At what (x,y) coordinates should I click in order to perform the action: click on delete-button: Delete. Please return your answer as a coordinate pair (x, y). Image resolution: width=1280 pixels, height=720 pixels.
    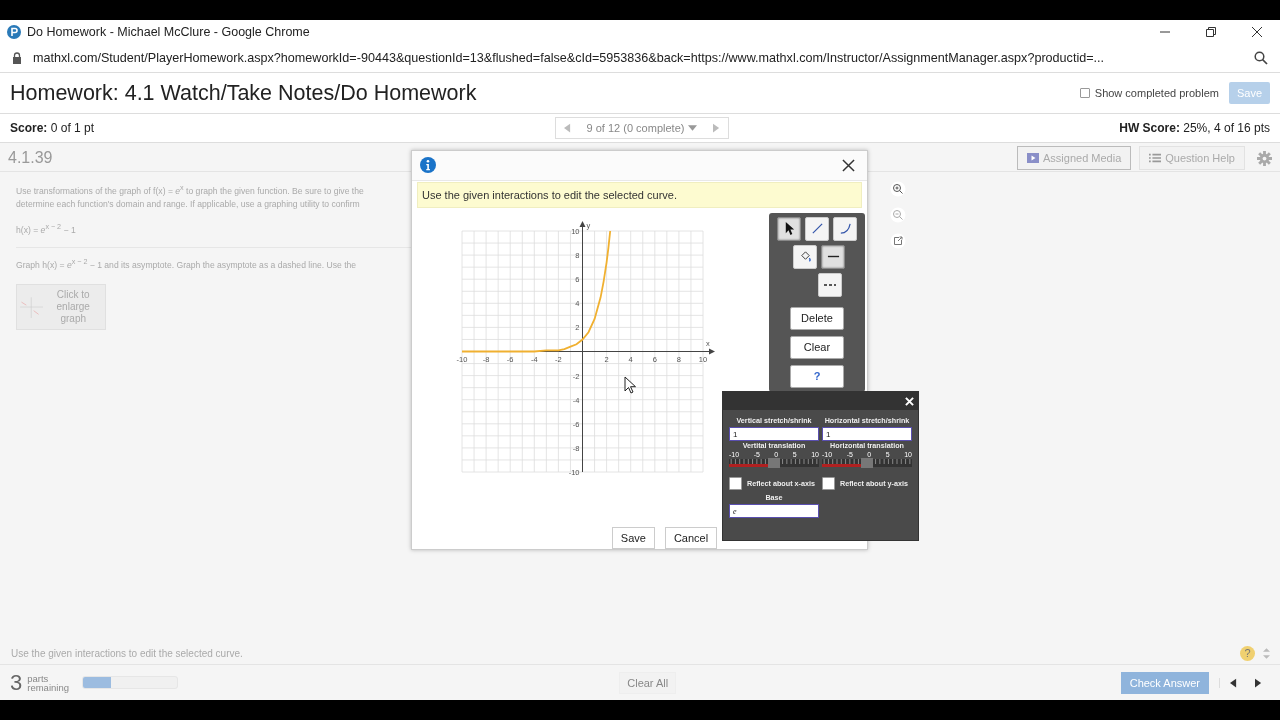
    Looking at the image, I should click on (817, 318).